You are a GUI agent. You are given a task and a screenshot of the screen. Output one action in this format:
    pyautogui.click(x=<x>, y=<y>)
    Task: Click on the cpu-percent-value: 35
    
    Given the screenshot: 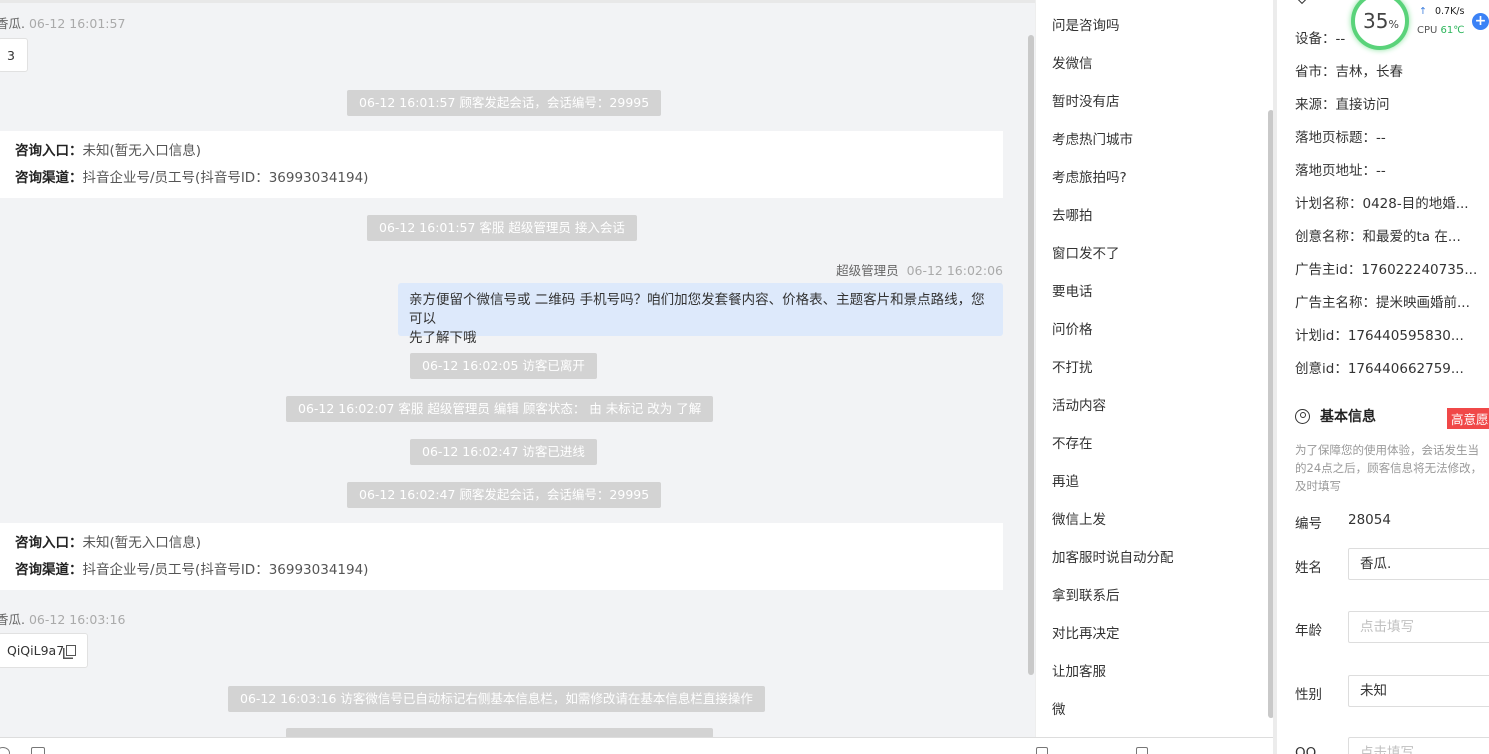 What is the action you would take?
    pyautogui.click(x=1376, y=21)
    